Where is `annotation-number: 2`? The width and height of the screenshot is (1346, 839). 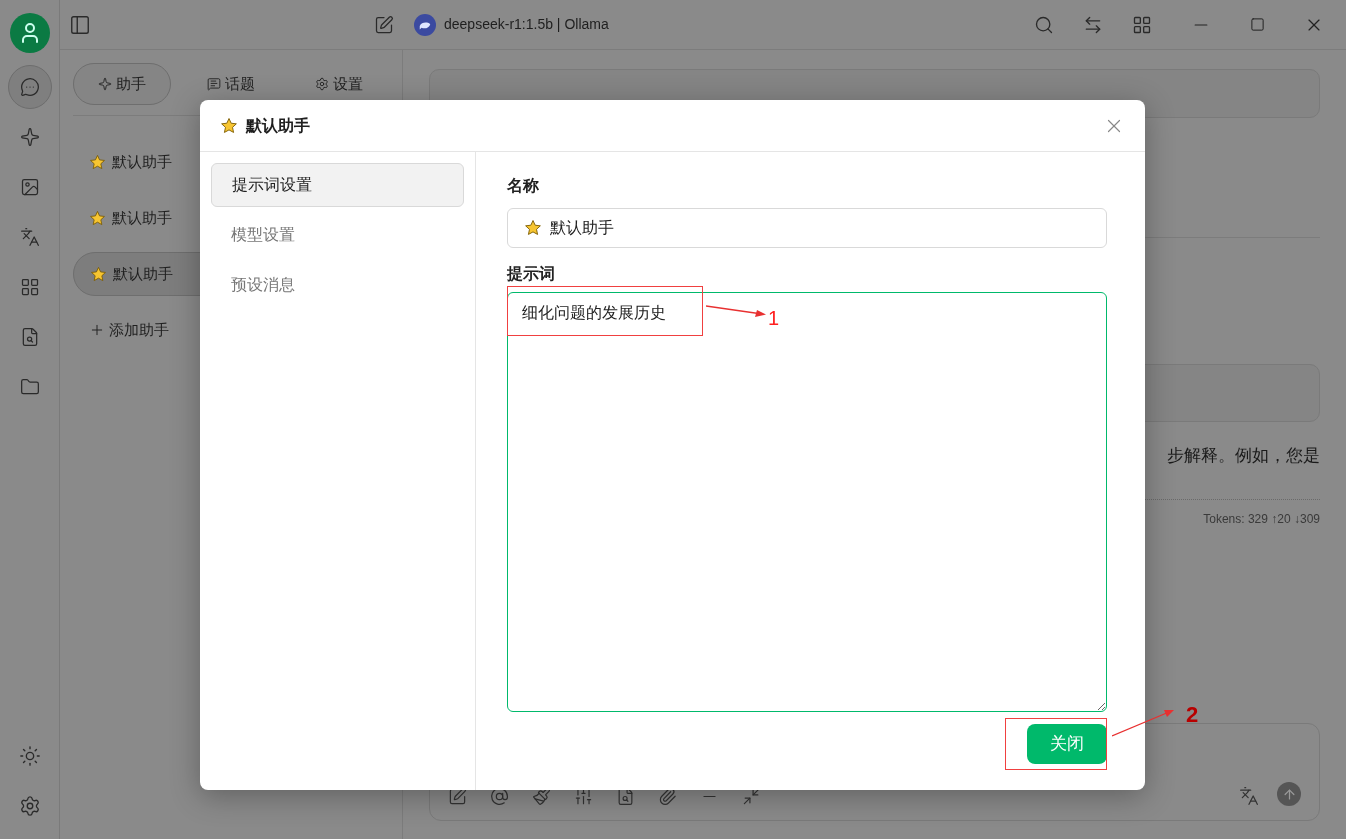
annotation-number: 2 is located at coordinates (1192, 715).